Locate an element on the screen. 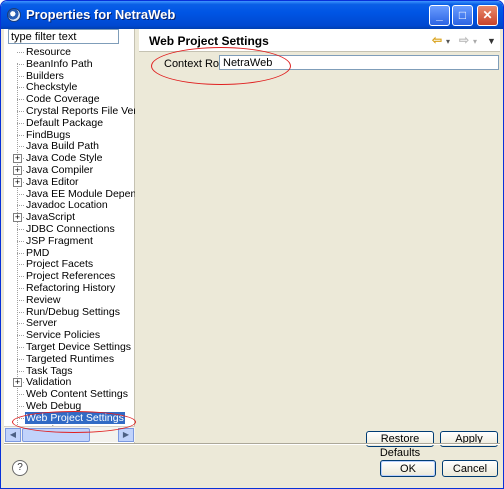  minimize-button: _ is located at coordinates (439, 15).